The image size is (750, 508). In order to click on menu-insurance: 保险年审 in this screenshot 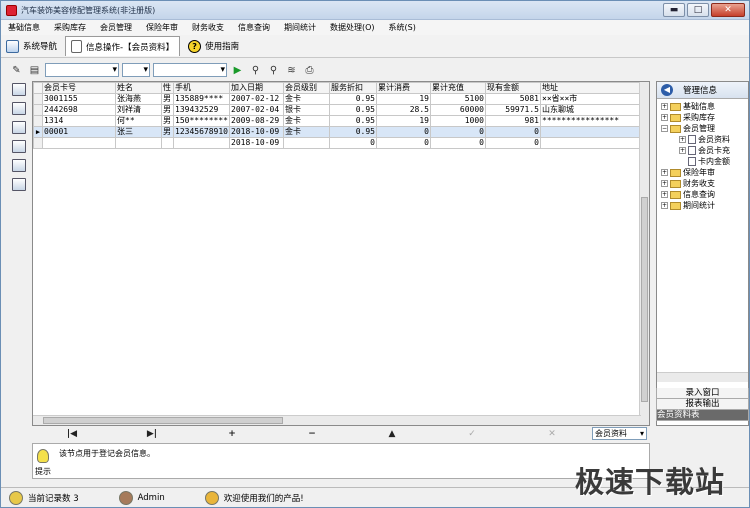, I will do `click(162, 27)`.